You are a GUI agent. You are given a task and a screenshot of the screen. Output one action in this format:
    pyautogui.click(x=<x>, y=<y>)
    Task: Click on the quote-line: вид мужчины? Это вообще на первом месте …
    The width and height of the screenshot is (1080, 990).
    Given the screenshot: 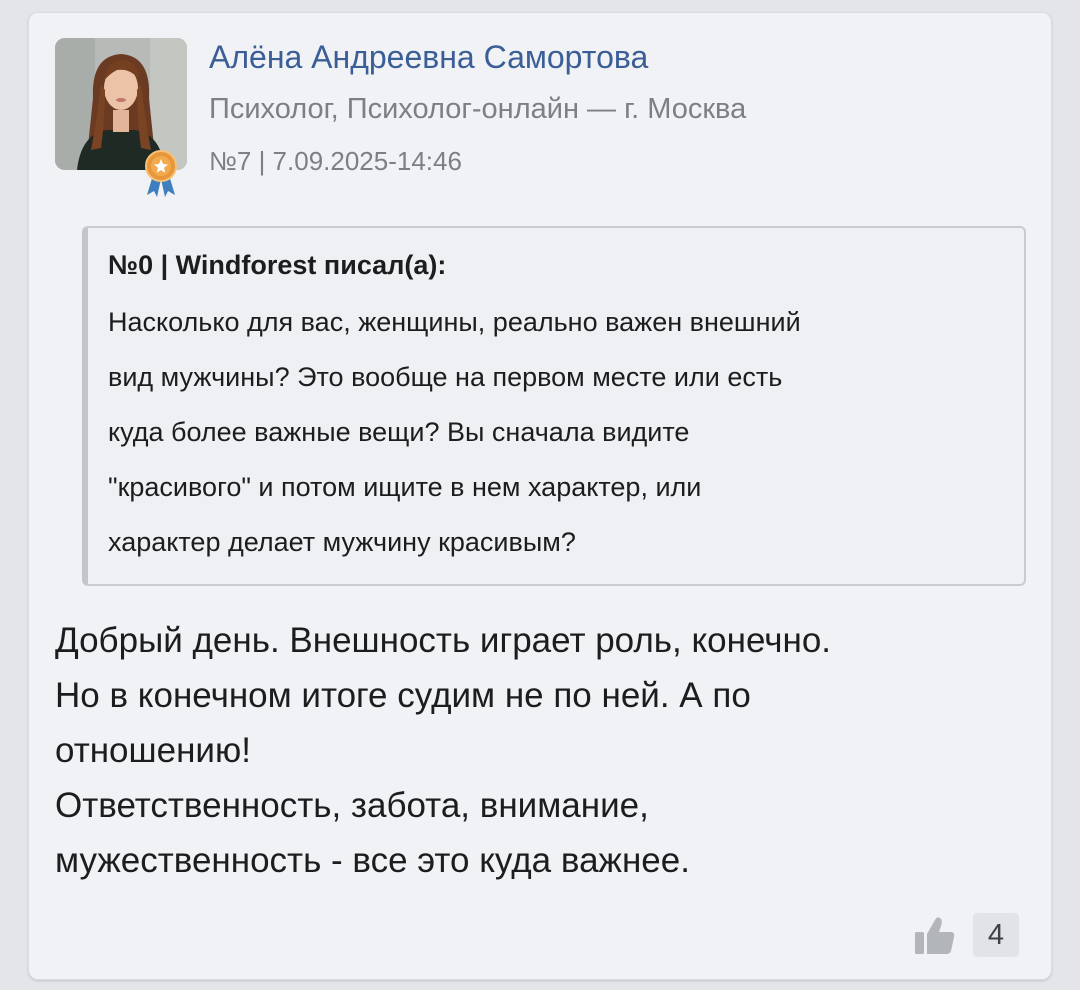 What is the action you would take?
    pyautogui.click(x=445, y=377)
    